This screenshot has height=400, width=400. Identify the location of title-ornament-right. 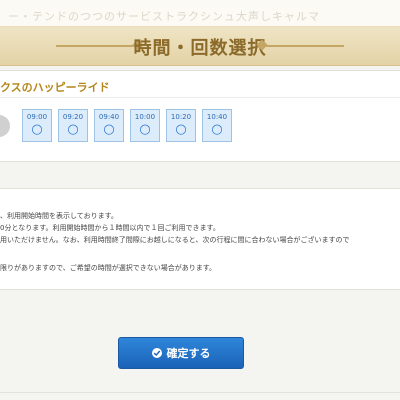
(304, 46).